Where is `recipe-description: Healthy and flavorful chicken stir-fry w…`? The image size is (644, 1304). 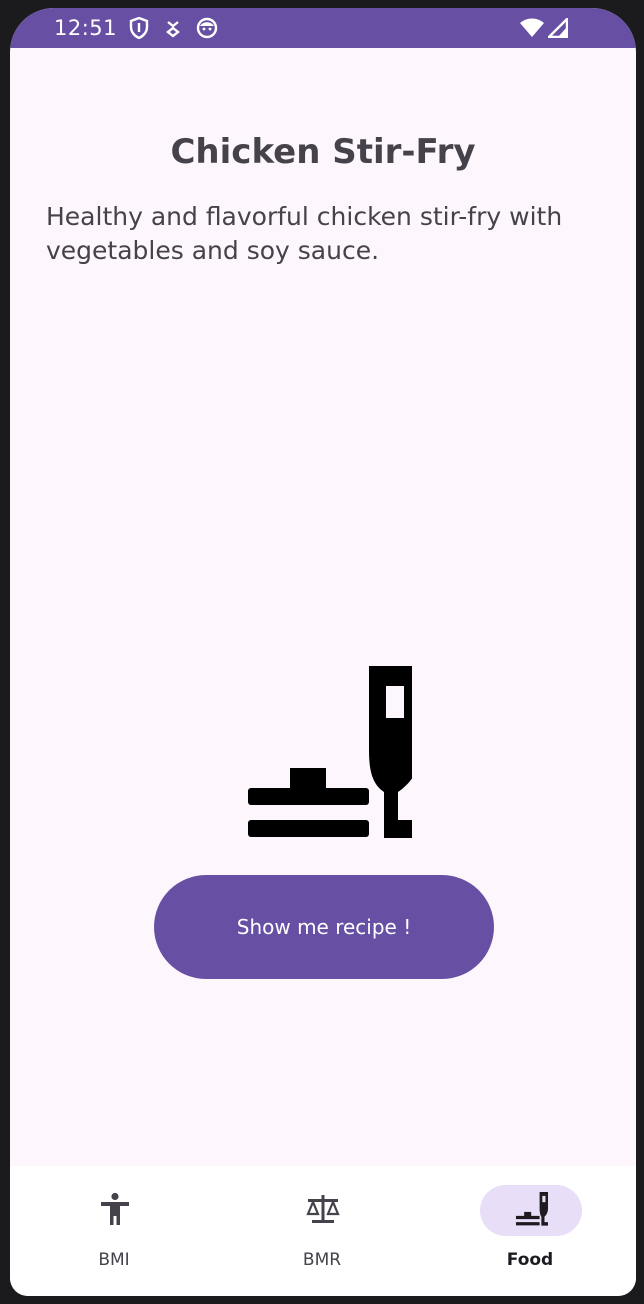
recipe-description: Healthy and flavorful chicken stir-fry w… is located at coordinates (304, 233).